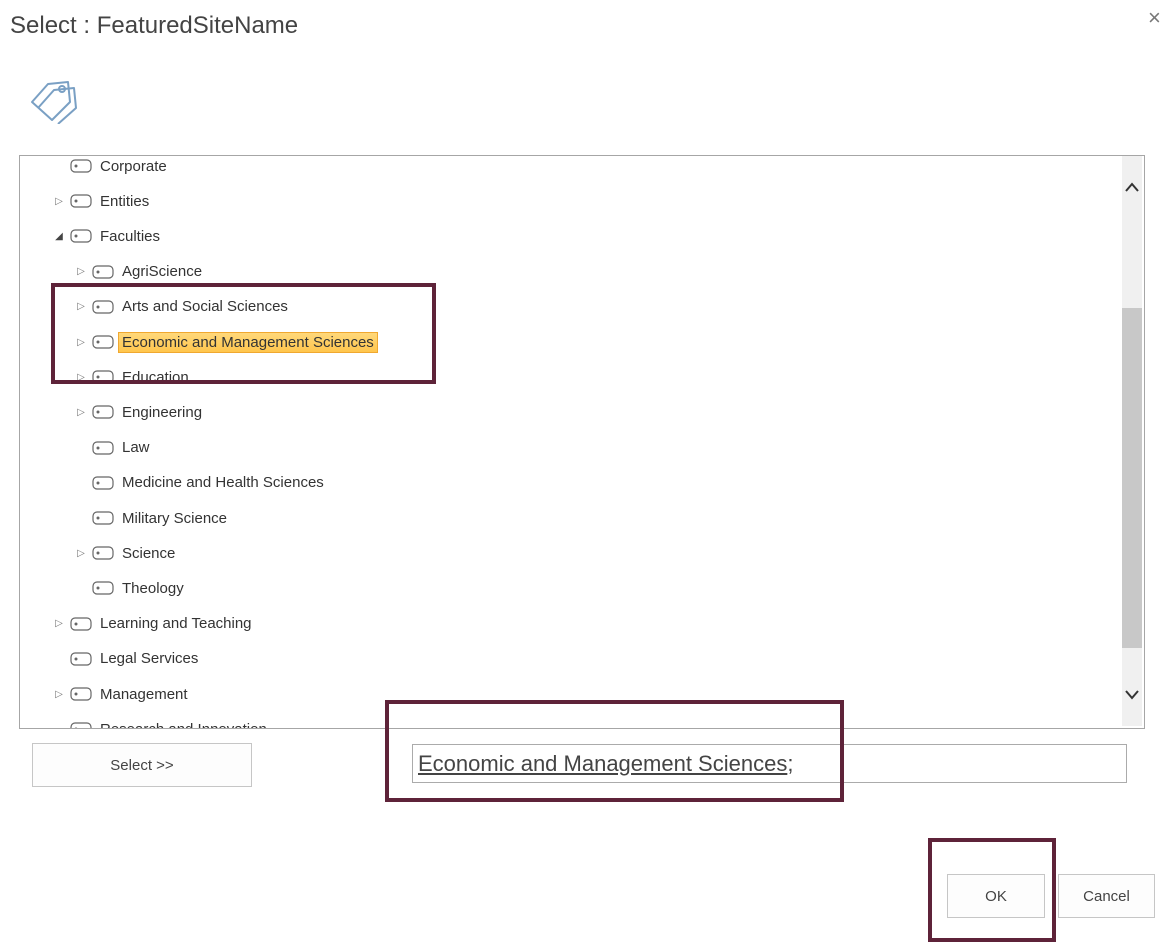 The image size is (1171, 942). Describe the element at coordinates (154, 25) in the screenshot. I see `dialog-title: Select : FeaturedSiteName` at that location.